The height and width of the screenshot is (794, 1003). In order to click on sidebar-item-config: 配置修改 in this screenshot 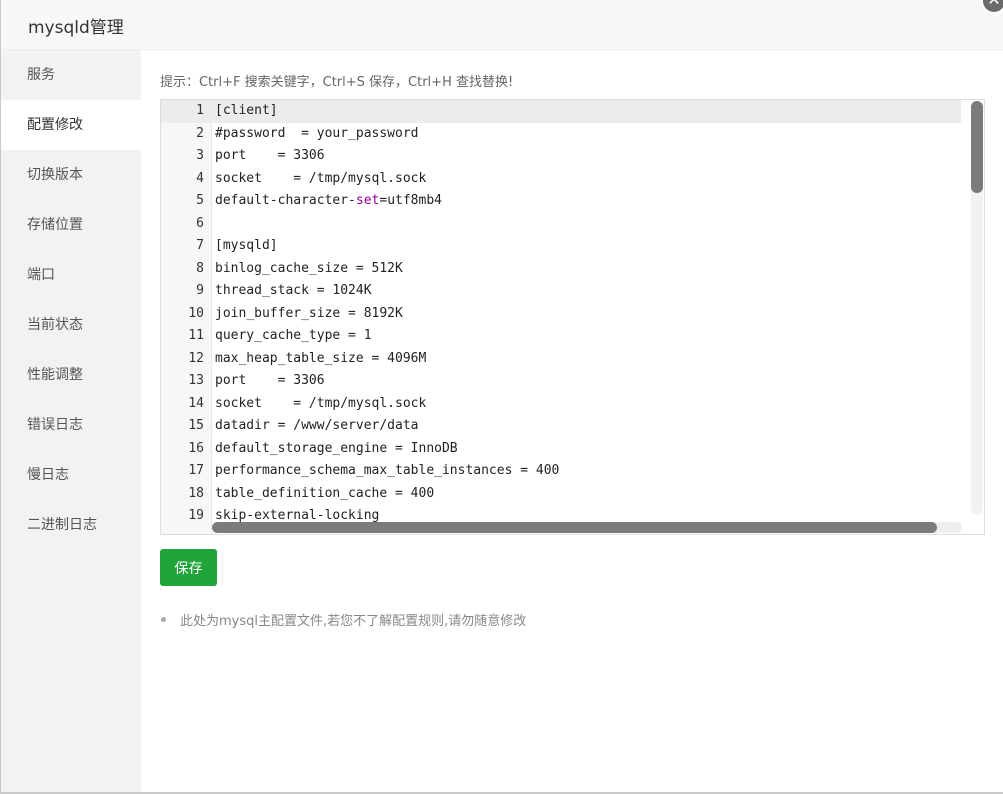, I will do `click(71, 125)`.